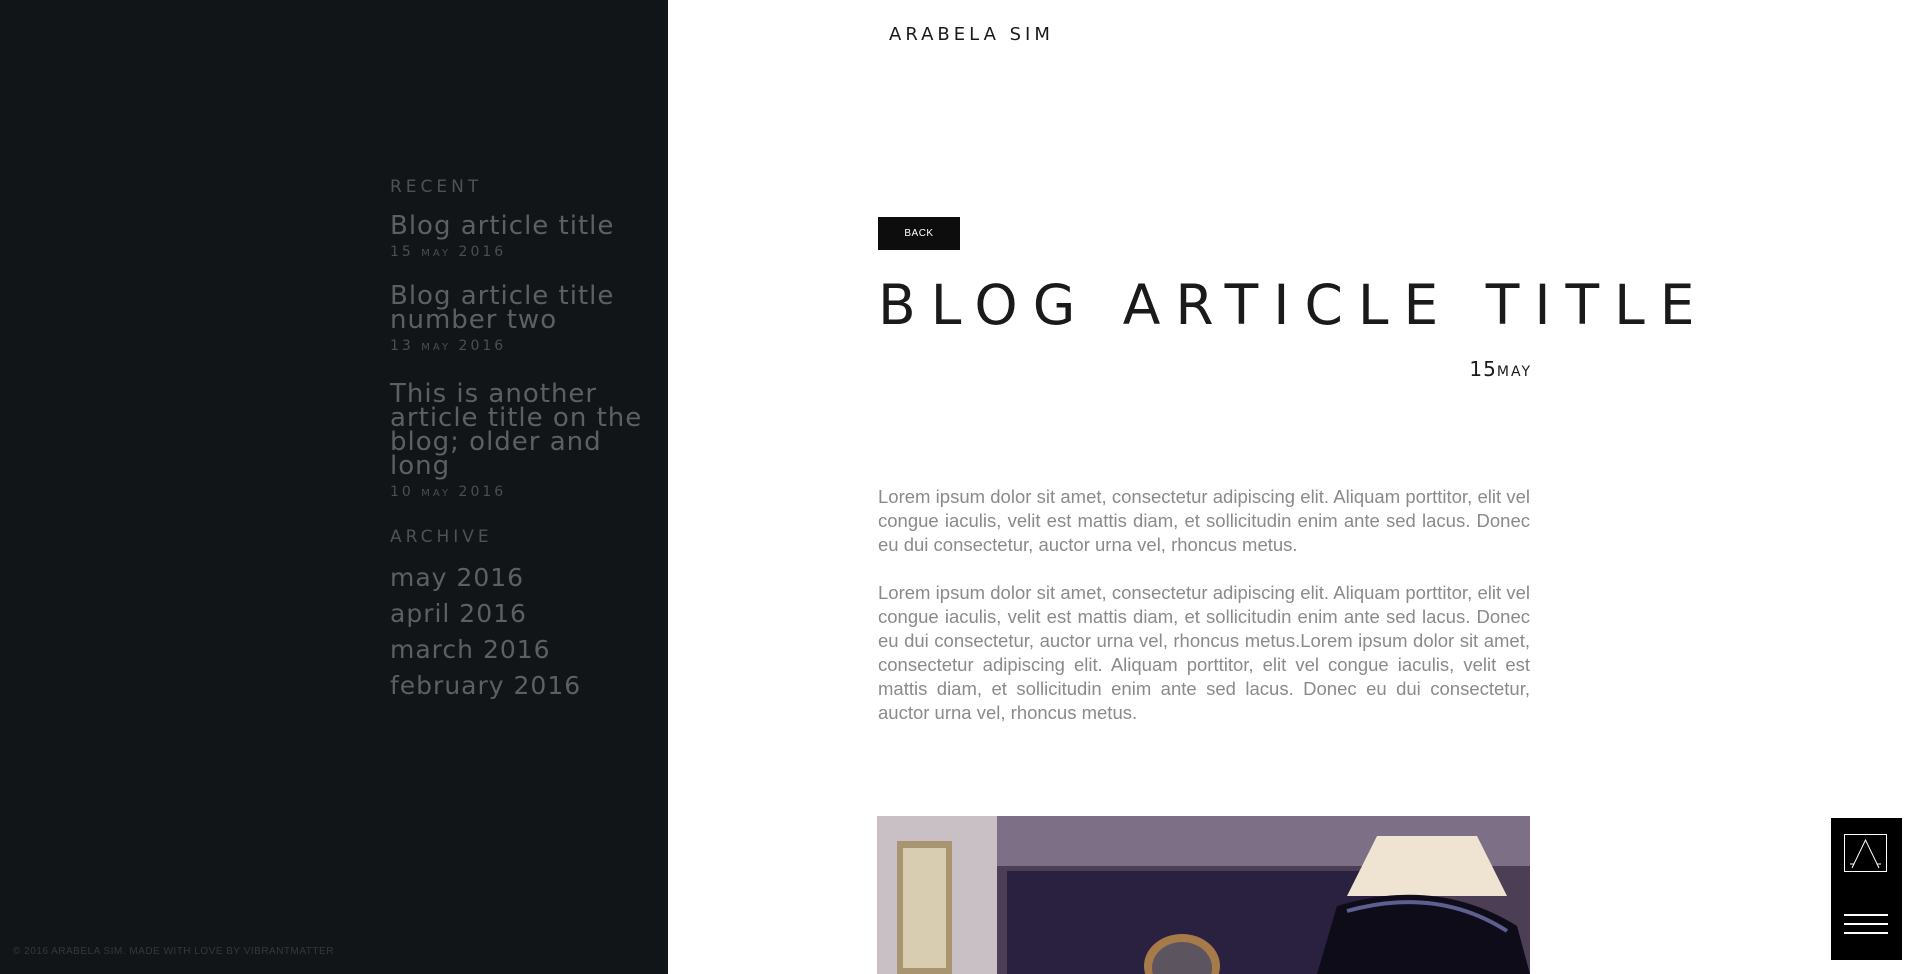 This screenshot has width=1920, height=974. I want to click on hamburger-menu-icon, so click(1866, 927).